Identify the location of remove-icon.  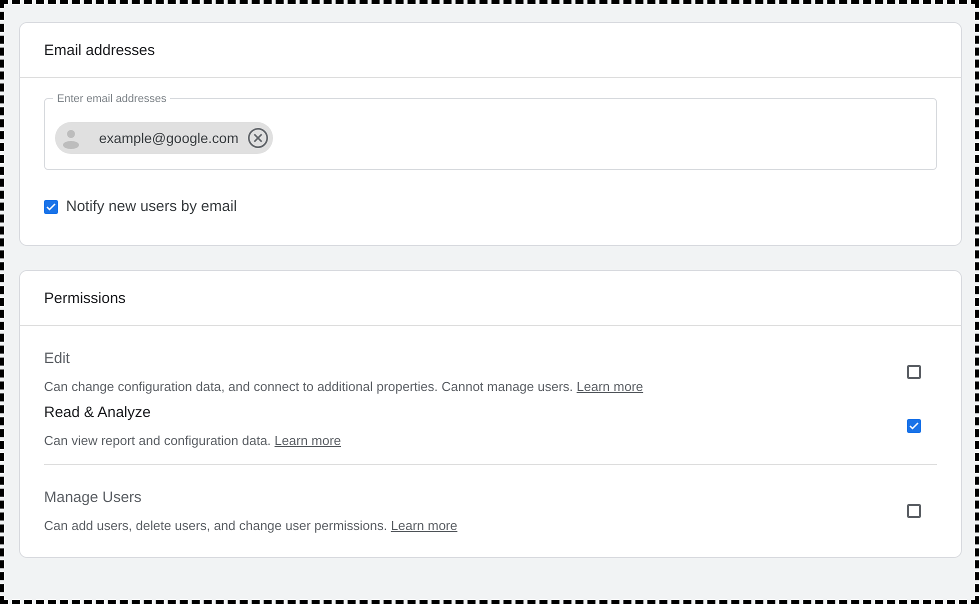
(257, 138).